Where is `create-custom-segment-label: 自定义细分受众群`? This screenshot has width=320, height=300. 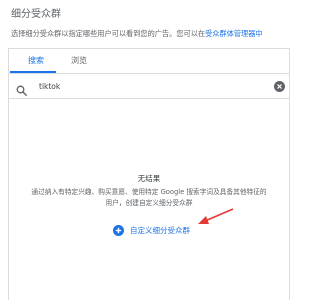 create-custom-segment-label: 自定义细分受众群 is located at coordinates (160, 230).